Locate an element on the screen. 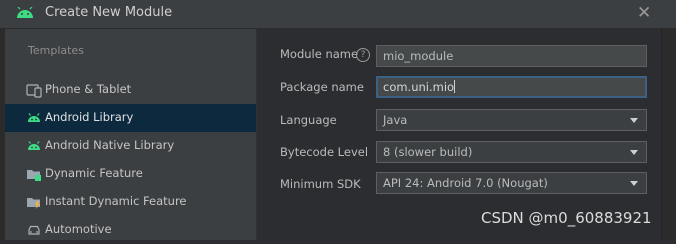  sidebar-item-android-native-library: Android Native Library is located at coordinates (130, 146).